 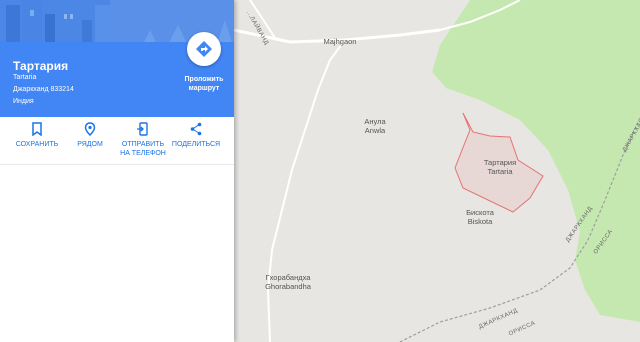 I want to click on directions-icon, so click(x=204, y=49).